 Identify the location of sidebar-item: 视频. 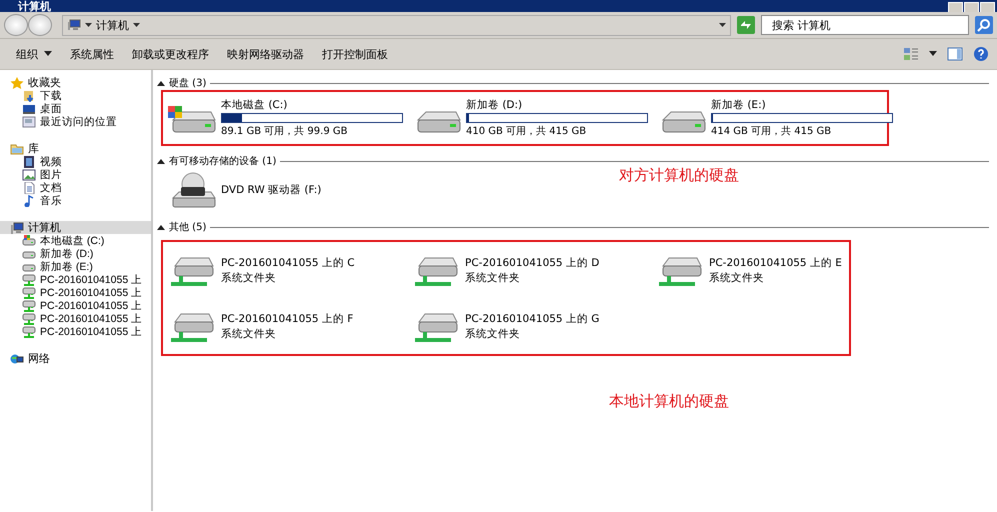
(75, 161).